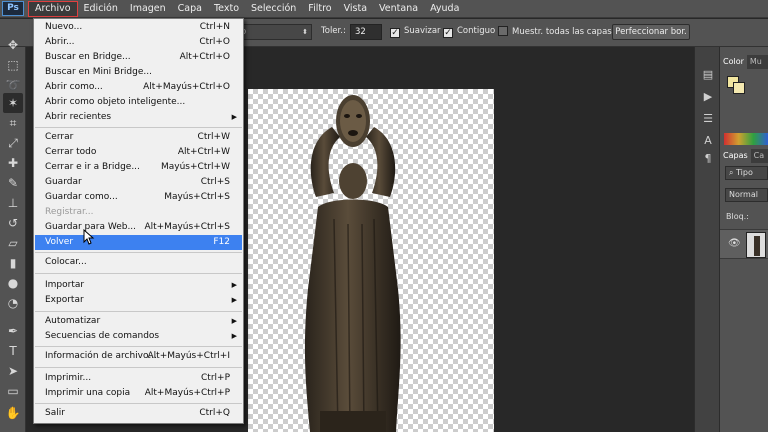  I want to click on checkbox-empty-icon, so click(503, 31).